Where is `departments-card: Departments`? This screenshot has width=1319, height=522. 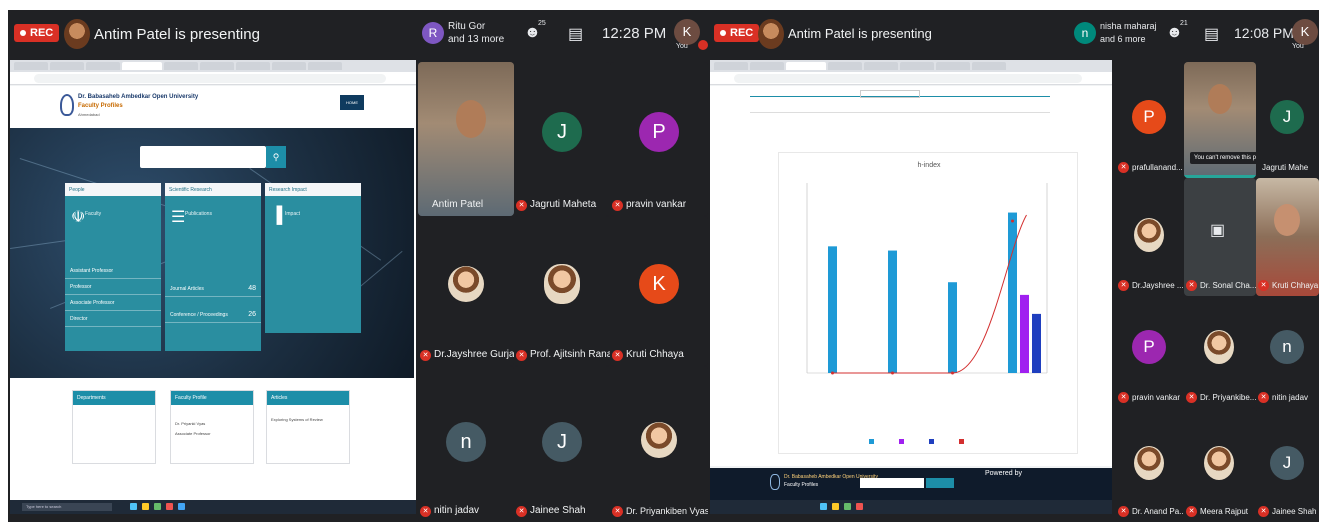 departments-card: Departments is located at coordinates (114, 427).